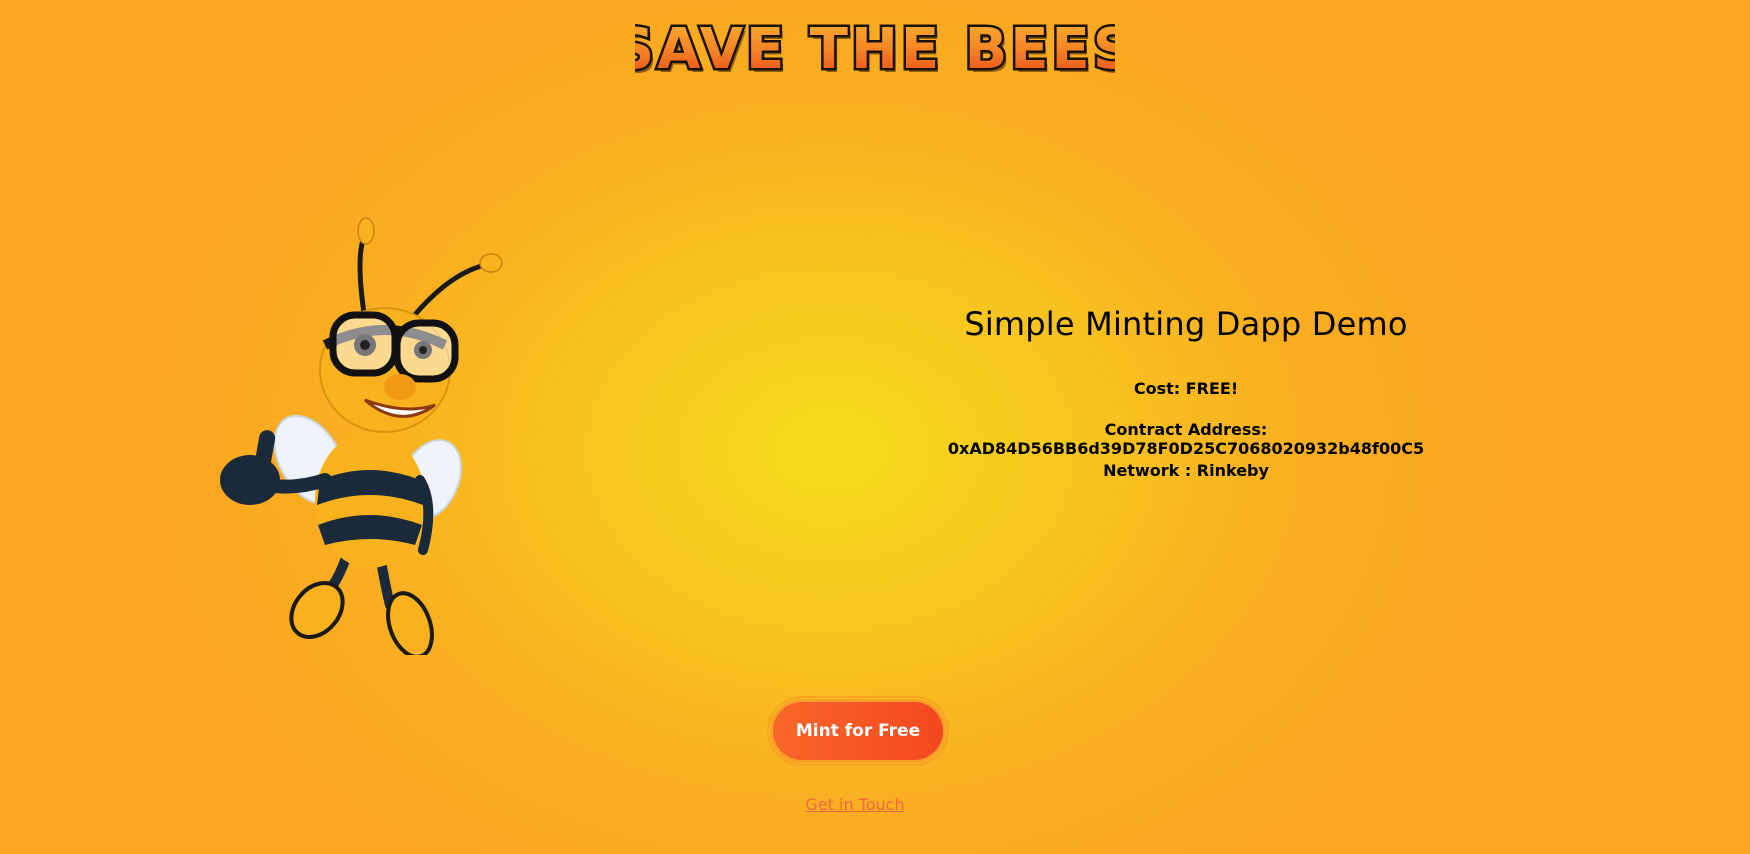  Describe the element at coordinates (1186, 324) in the screenshot. I see `page-title: Simple Minting Dapp Demo` at that location.